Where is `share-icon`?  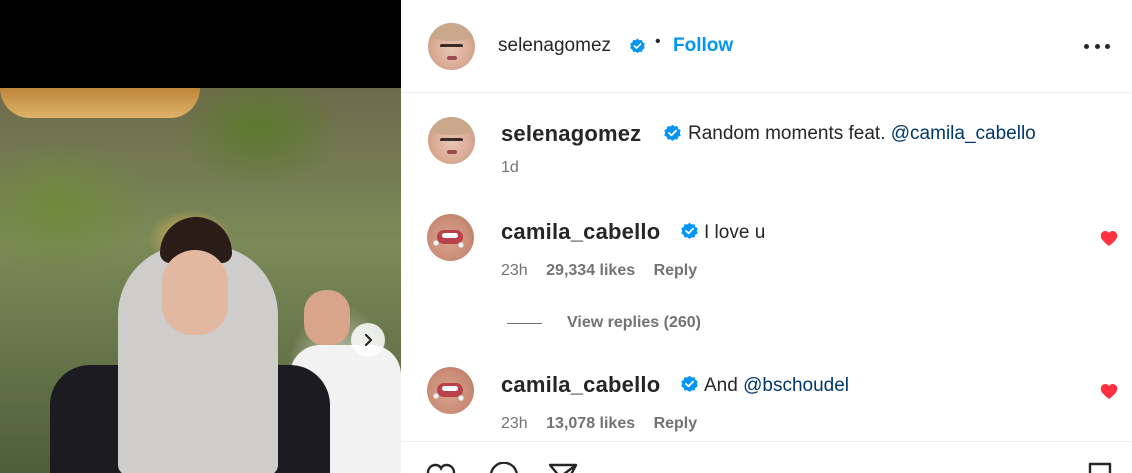
share-icon is located at coordinates (563, 467).